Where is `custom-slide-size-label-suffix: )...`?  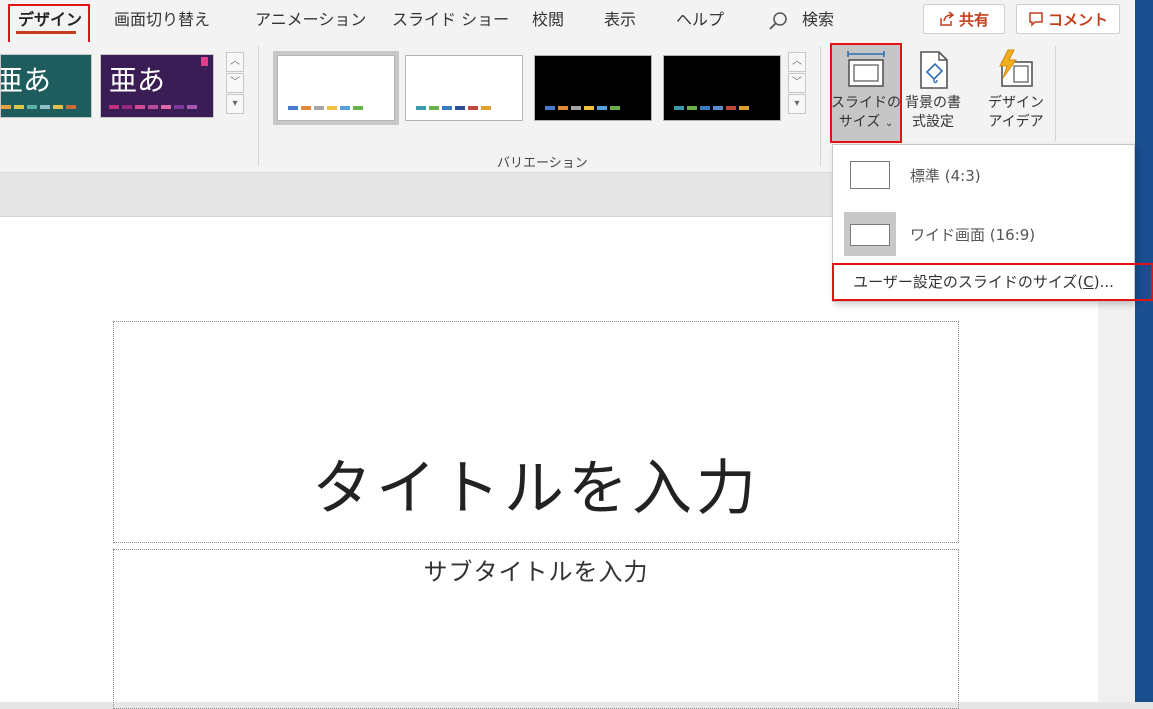 custom-slide-size-label-suffix: )... is located at coordinates (1103, 282).